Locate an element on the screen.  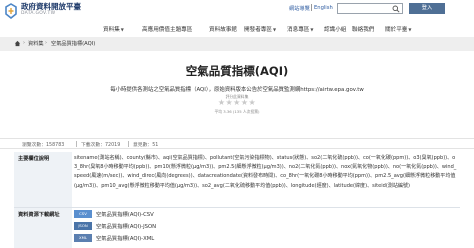
nav-item-contact: 聯絡我們 is located at coordinates (363, 29).